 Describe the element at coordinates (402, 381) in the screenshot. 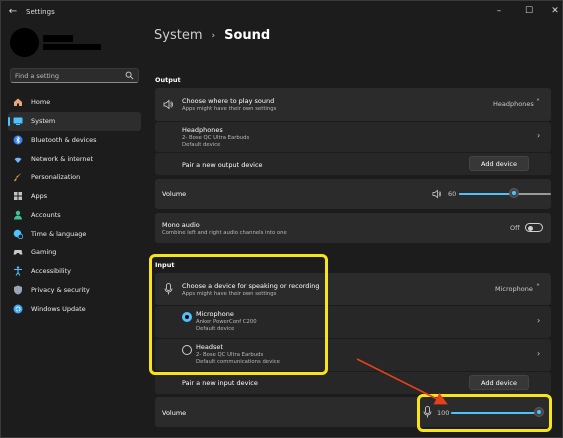

I see `annotation-arrow` at that location.